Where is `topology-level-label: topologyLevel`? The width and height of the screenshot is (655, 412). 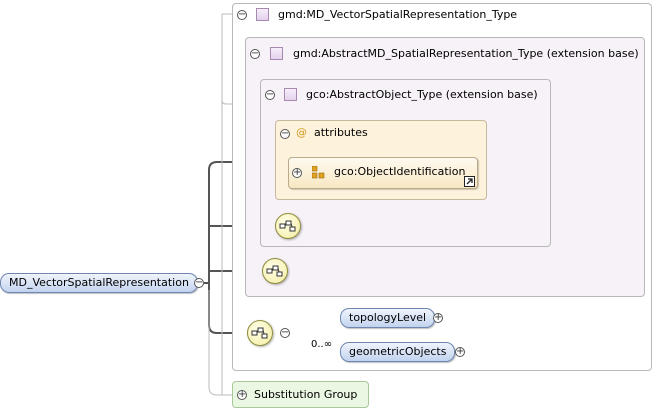
topology-level-label: topologyLevel is located at coordinates (388, 317).